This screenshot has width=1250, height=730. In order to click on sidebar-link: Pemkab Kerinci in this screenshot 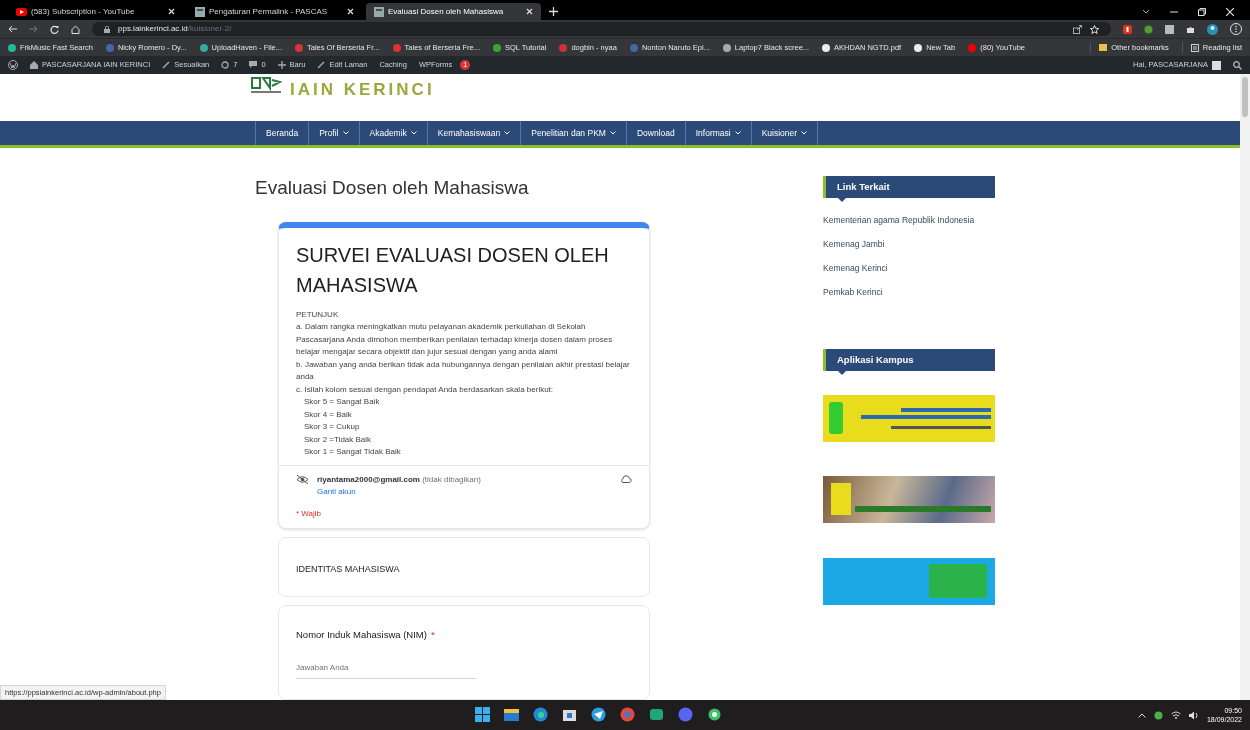, I will do `click(853, 292)`.